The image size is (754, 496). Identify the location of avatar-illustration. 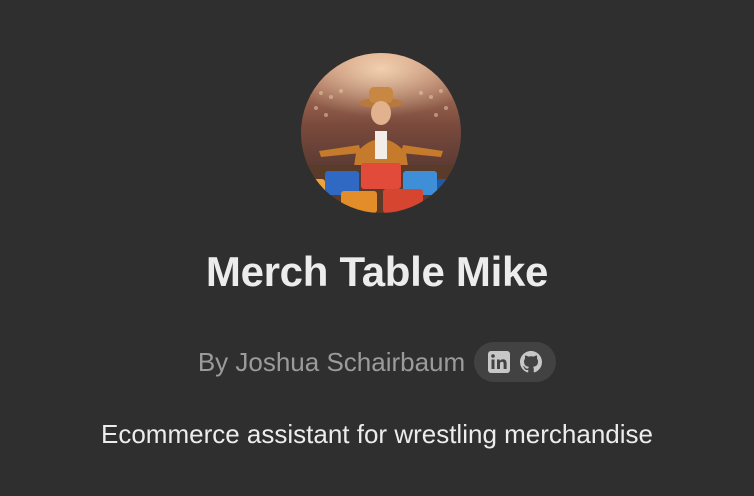
(381, 133).